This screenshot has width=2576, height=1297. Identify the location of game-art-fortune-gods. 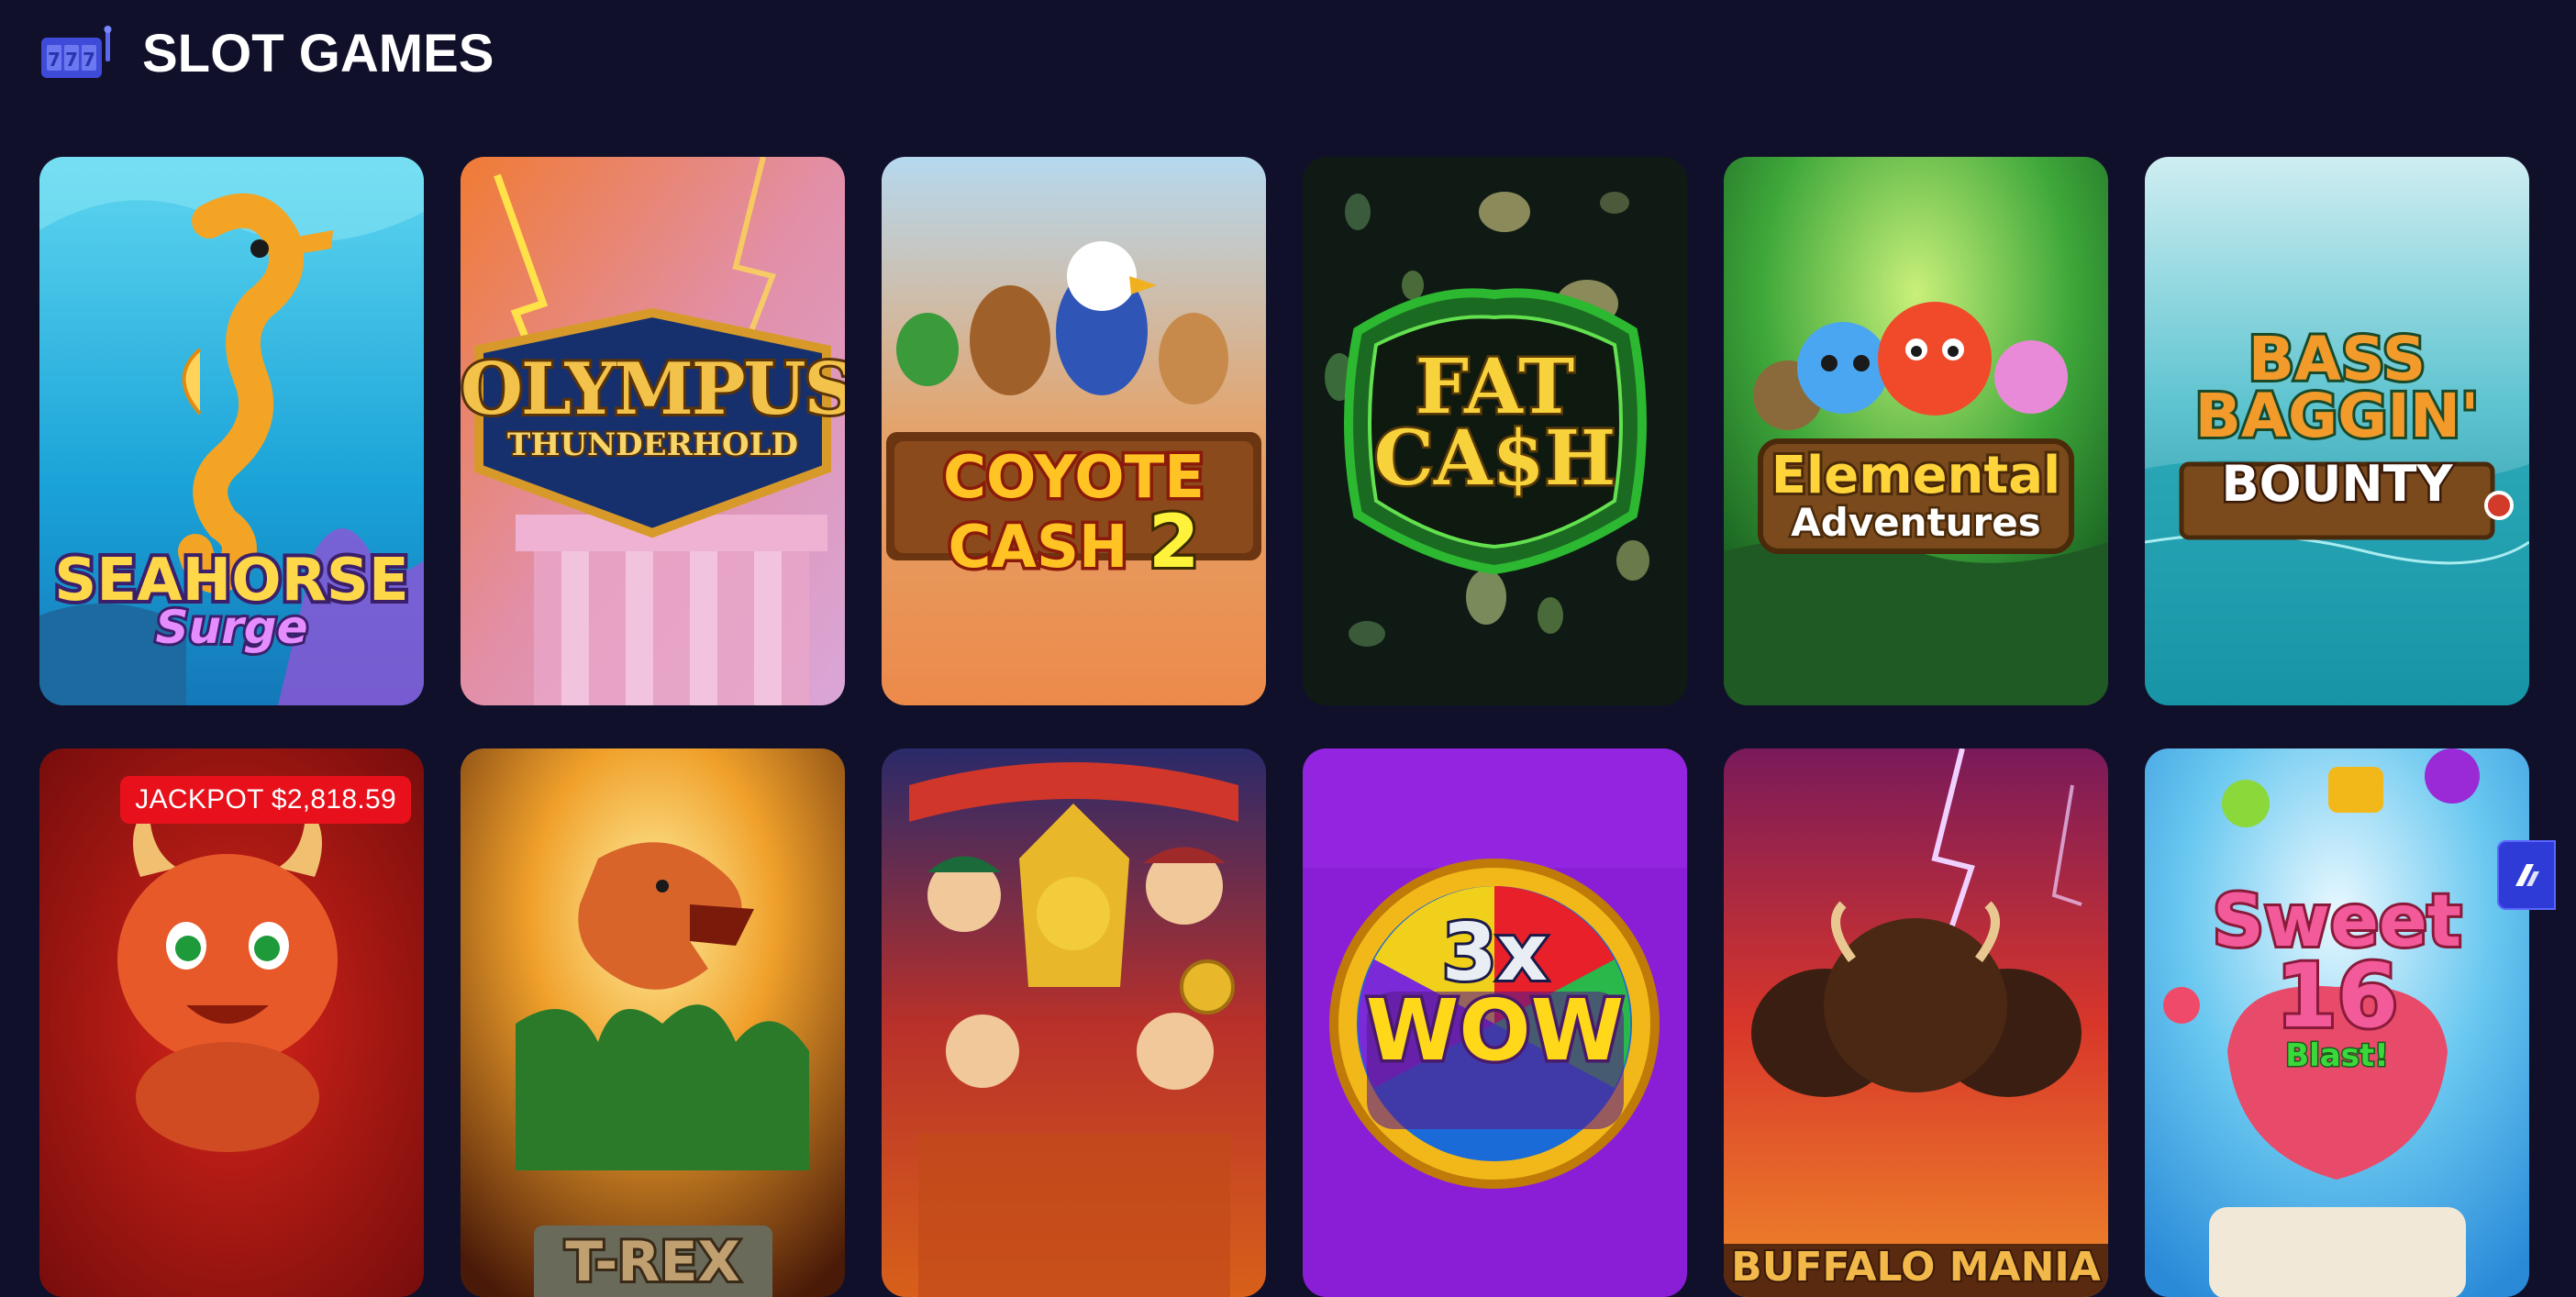
(1074, 1022).